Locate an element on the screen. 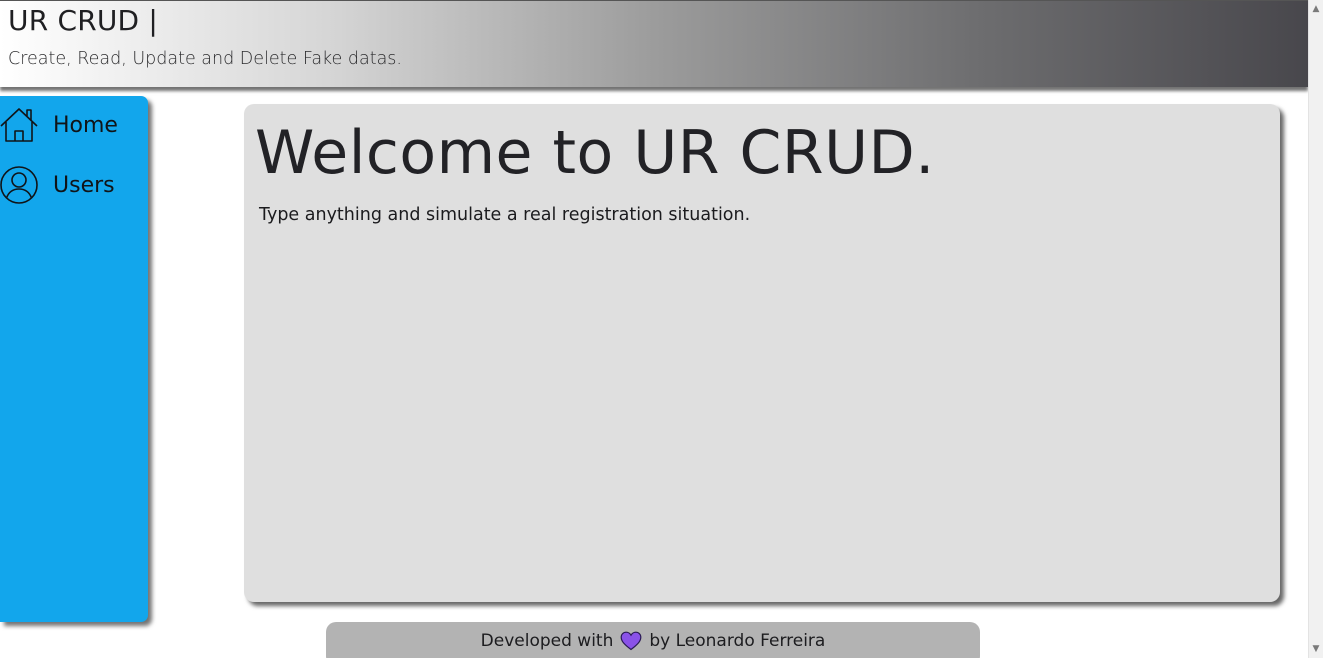  footer-prefix: Developed with is located at coordinates (547, 641).